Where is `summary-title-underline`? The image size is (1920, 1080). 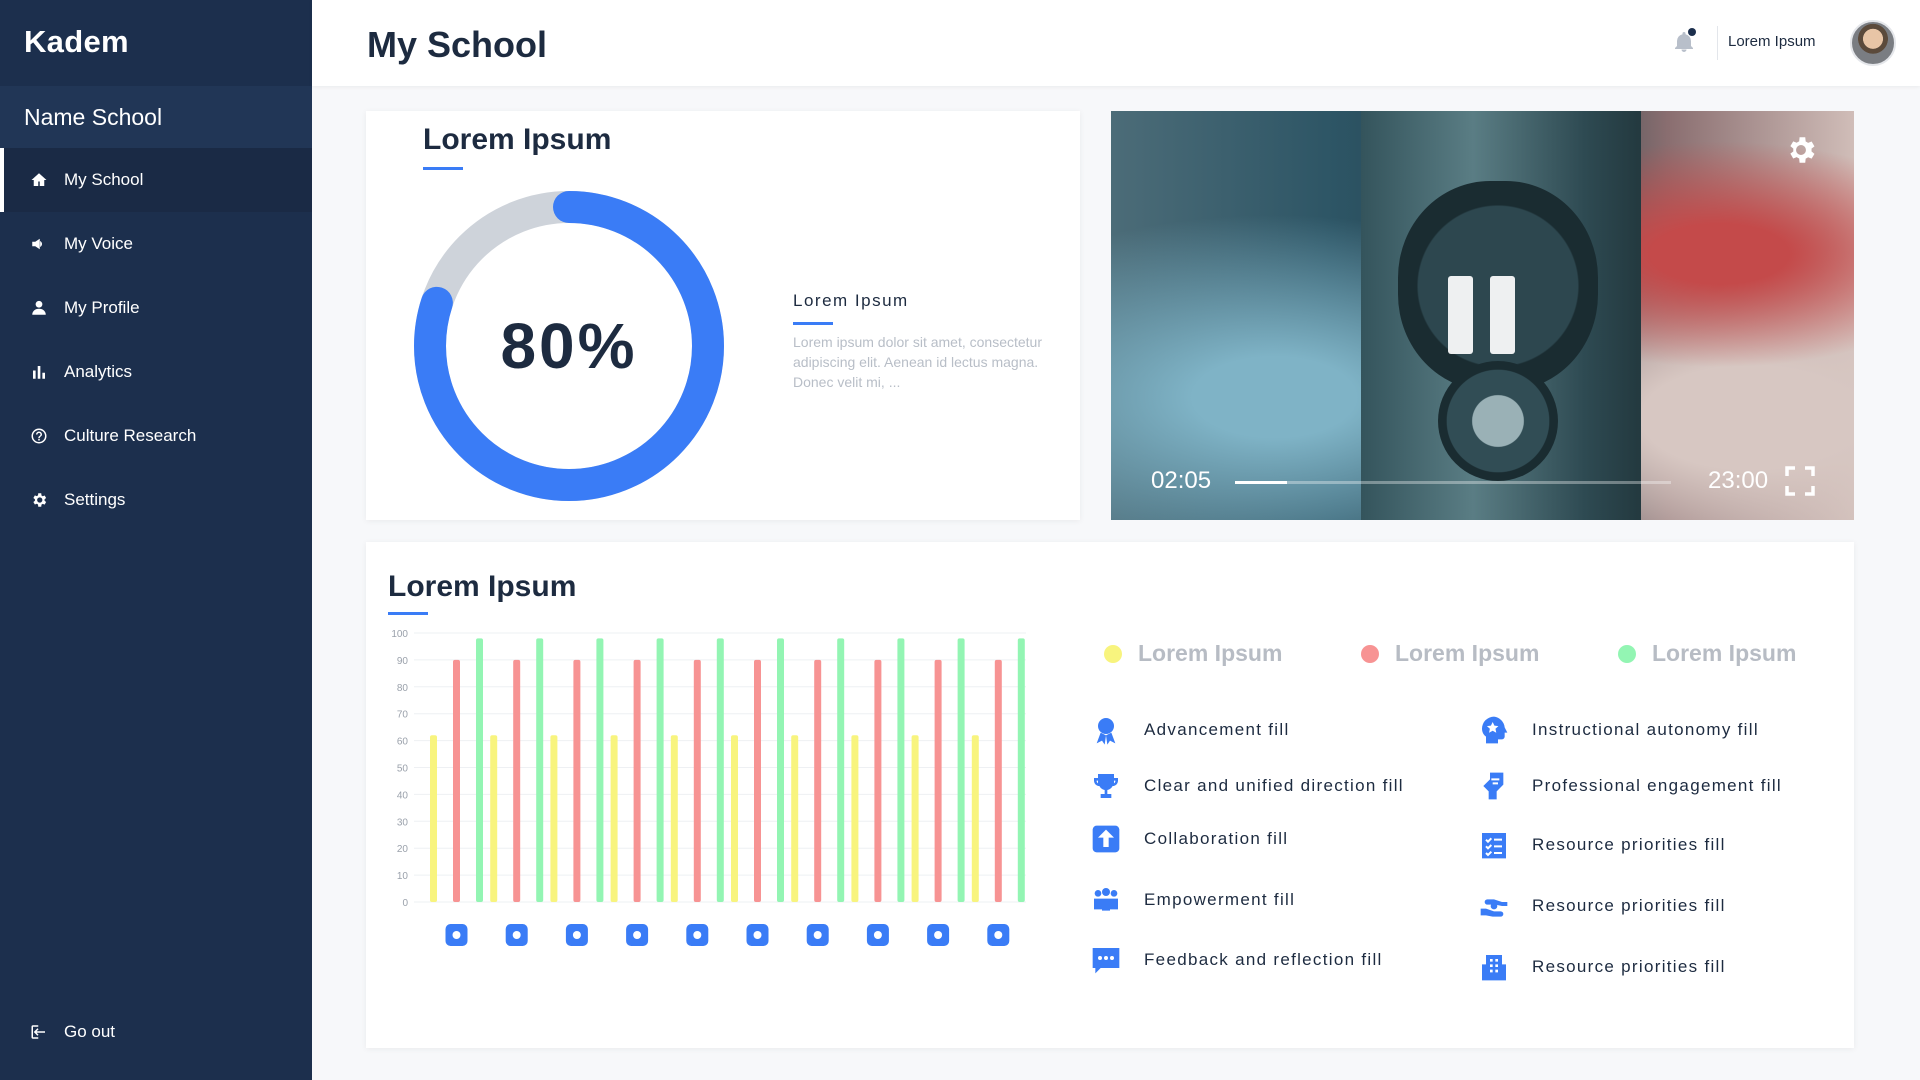 summary-title-underline is located at coordinates (443, 168).